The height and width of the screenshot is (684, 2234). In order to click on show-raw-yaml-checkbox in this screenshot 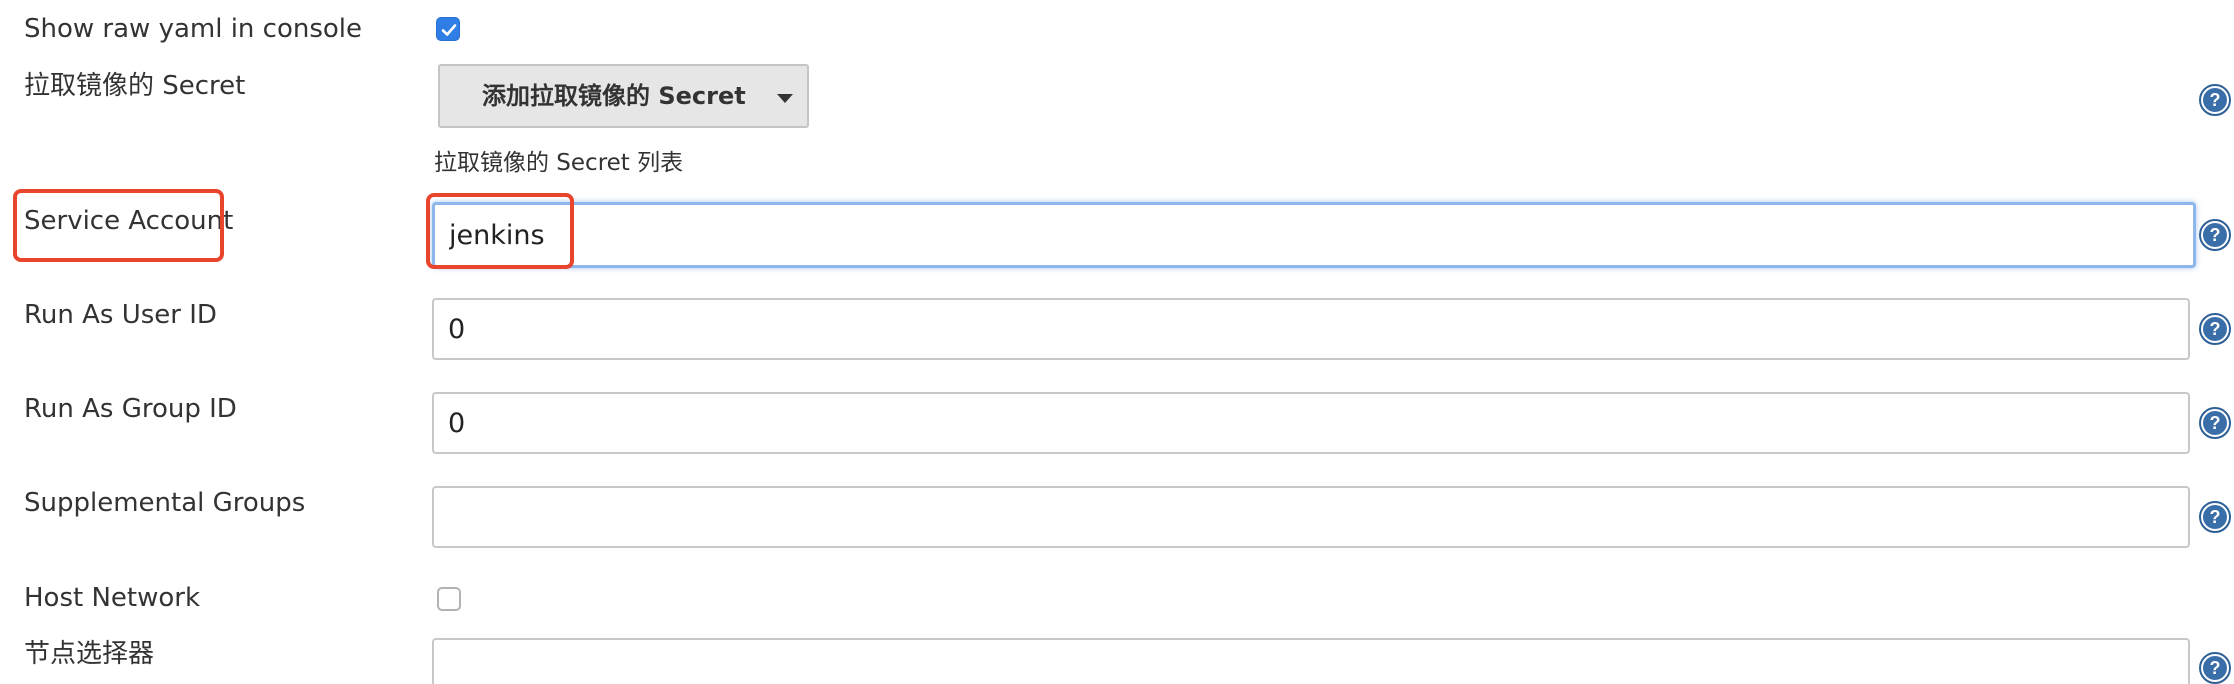, I will do `click(448, 29)`.